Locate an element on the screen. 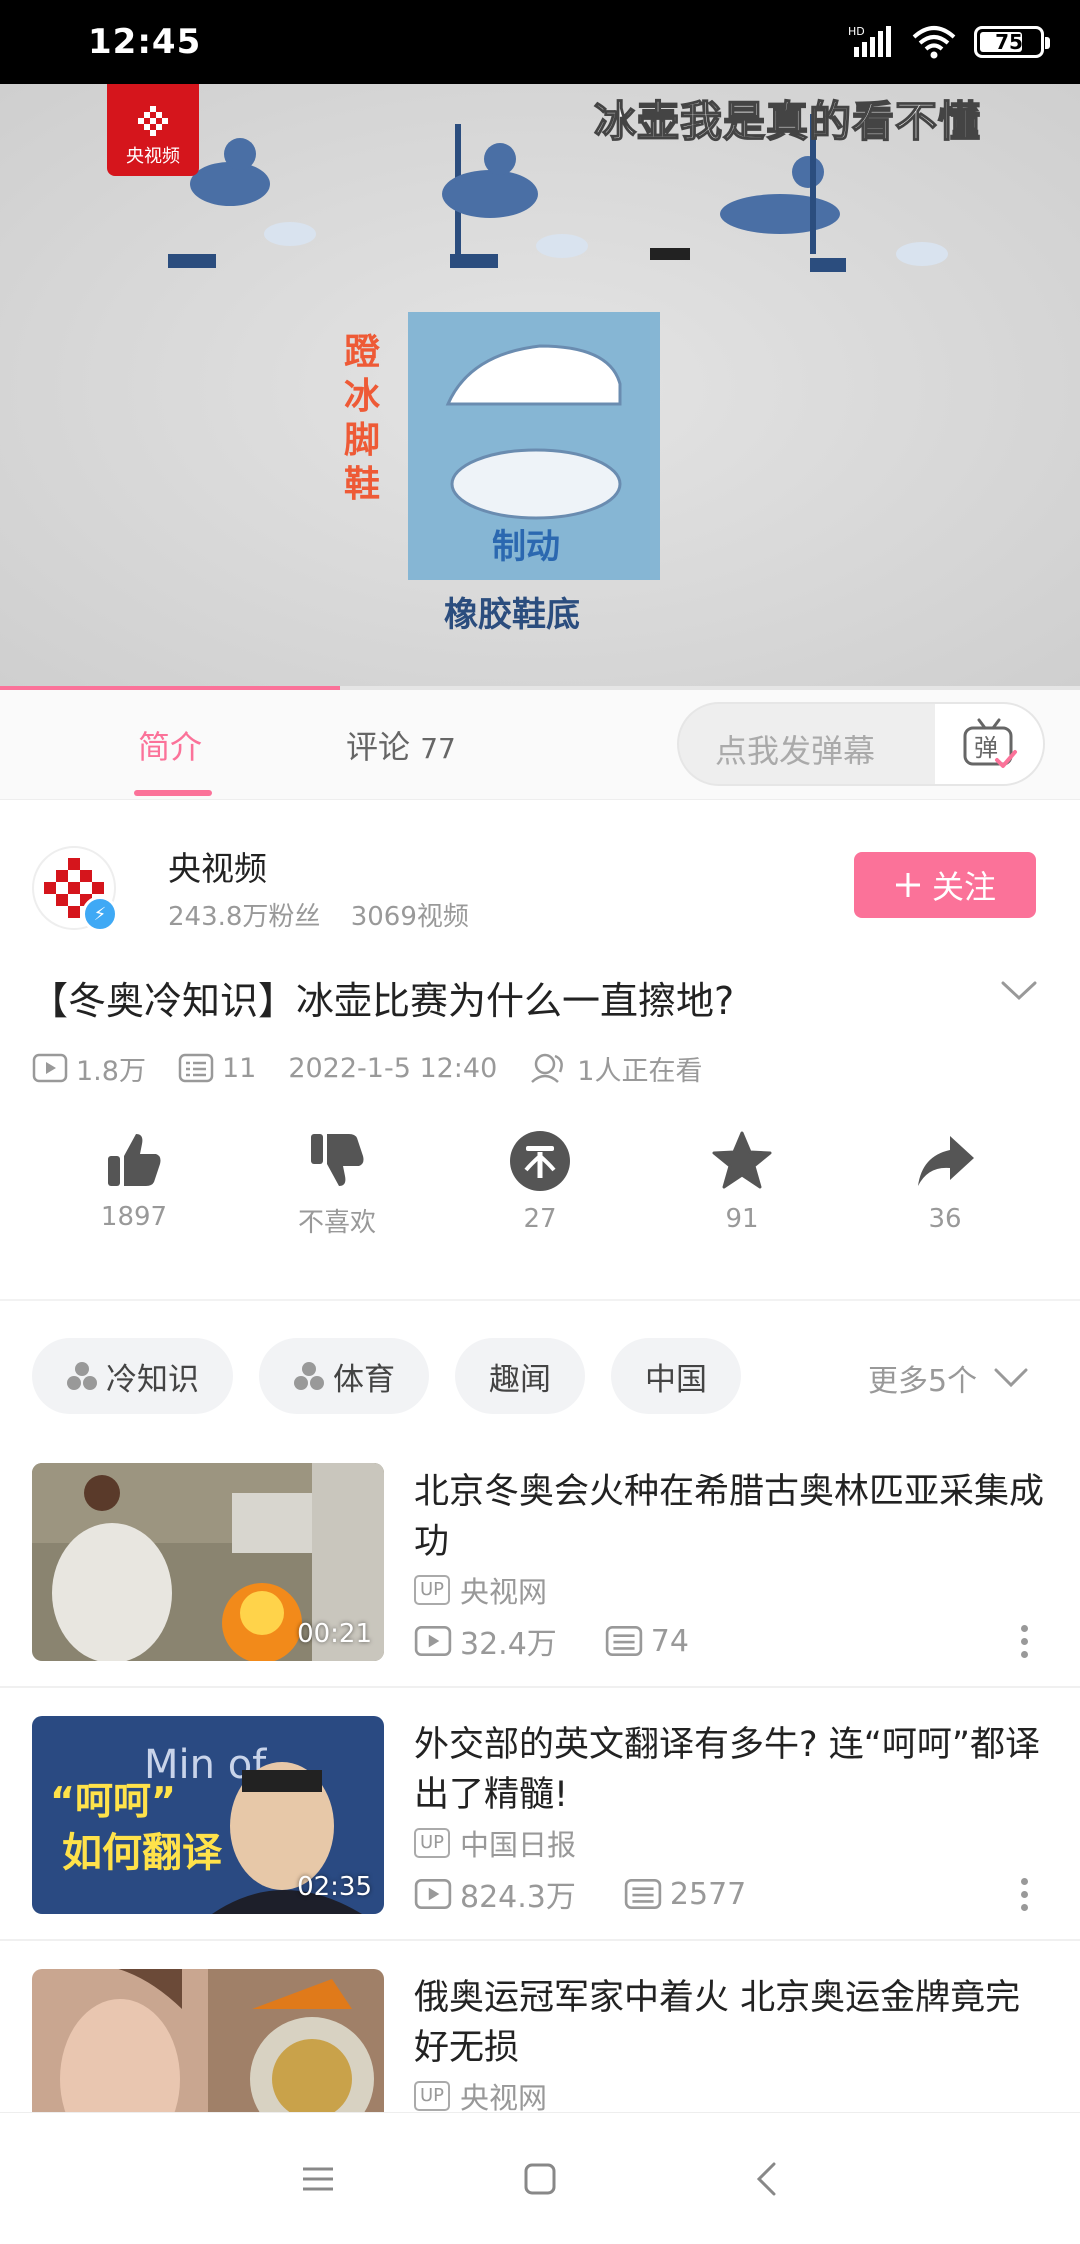 This screenshot has width=1080, height=2244. video-author: UP 中国日报 is located at coordinates (495, 1843).